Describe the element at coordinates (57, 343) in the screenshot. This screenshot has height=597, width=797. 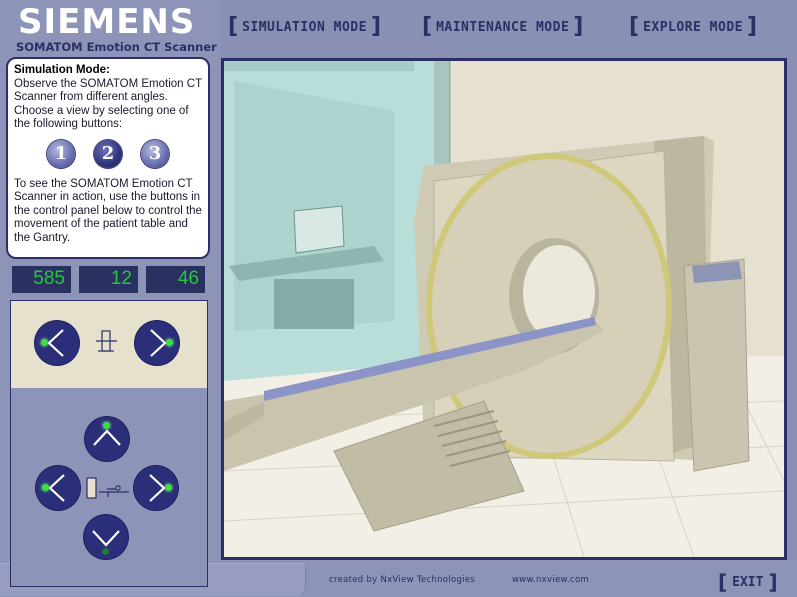
I see `gantry-tilt-left-button` at that location.